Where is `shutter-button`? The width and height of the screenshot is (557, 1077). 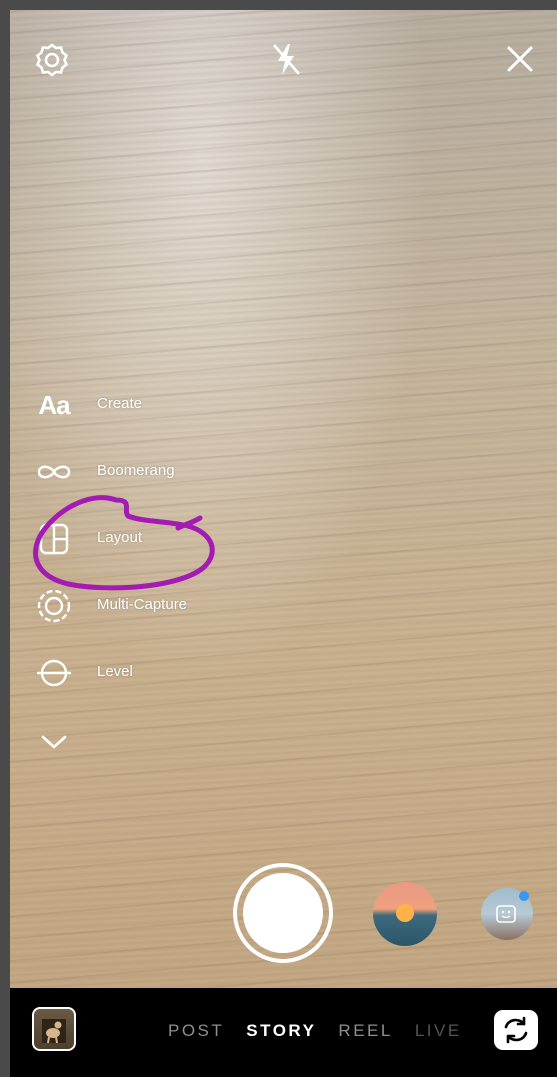 shutter-button is located at coordinates (283, 913).